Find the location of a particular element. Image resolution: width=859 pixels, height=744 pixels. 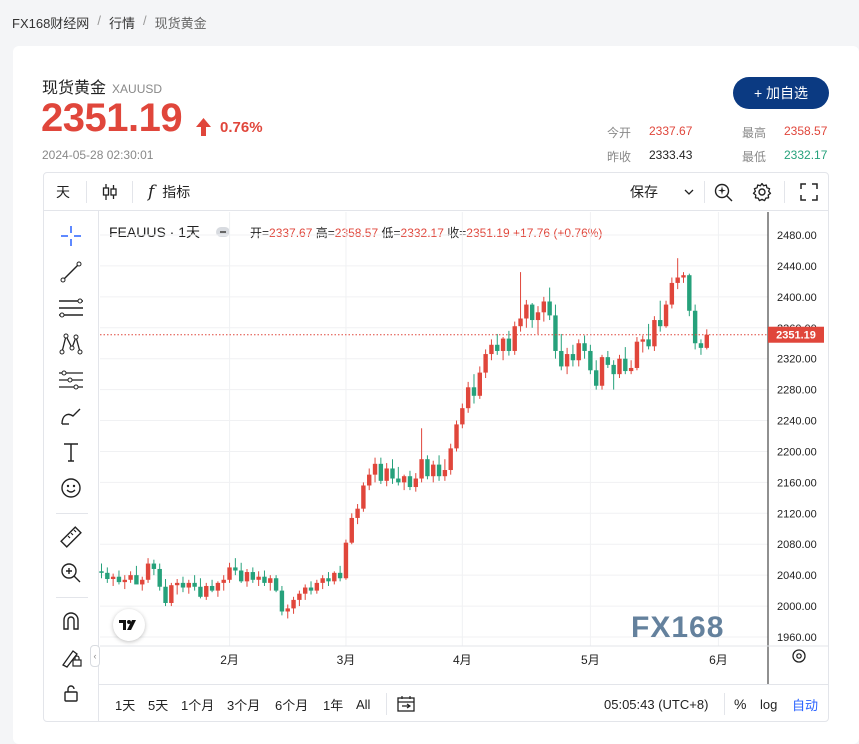

stat-high-label: 最高 is located at coordinates (754, 133).